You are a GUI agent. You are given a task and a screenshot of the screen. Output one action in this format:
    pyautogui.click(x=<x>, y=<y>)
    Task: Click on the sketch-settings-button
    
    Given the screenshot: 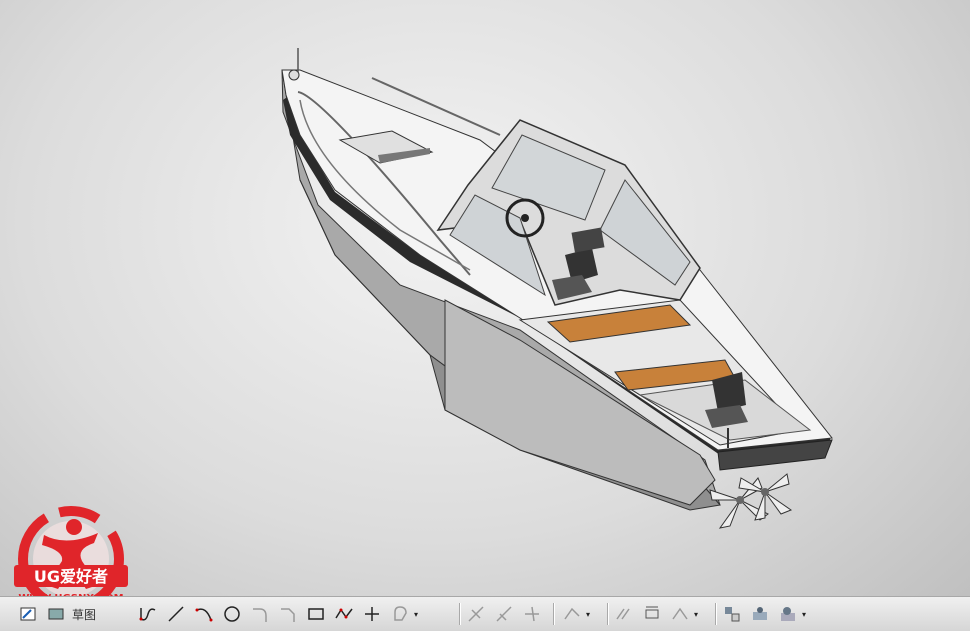 What is the action you would take?
    pyautogui.click(x=788, y=614)
    